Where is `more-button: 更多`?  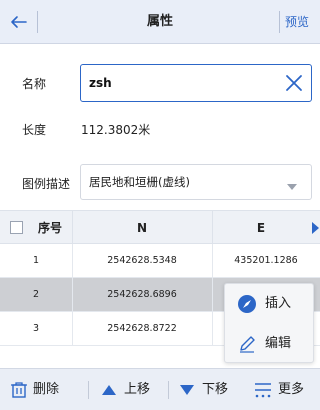
more-button: 更多 is located at coordinates (286, 389).